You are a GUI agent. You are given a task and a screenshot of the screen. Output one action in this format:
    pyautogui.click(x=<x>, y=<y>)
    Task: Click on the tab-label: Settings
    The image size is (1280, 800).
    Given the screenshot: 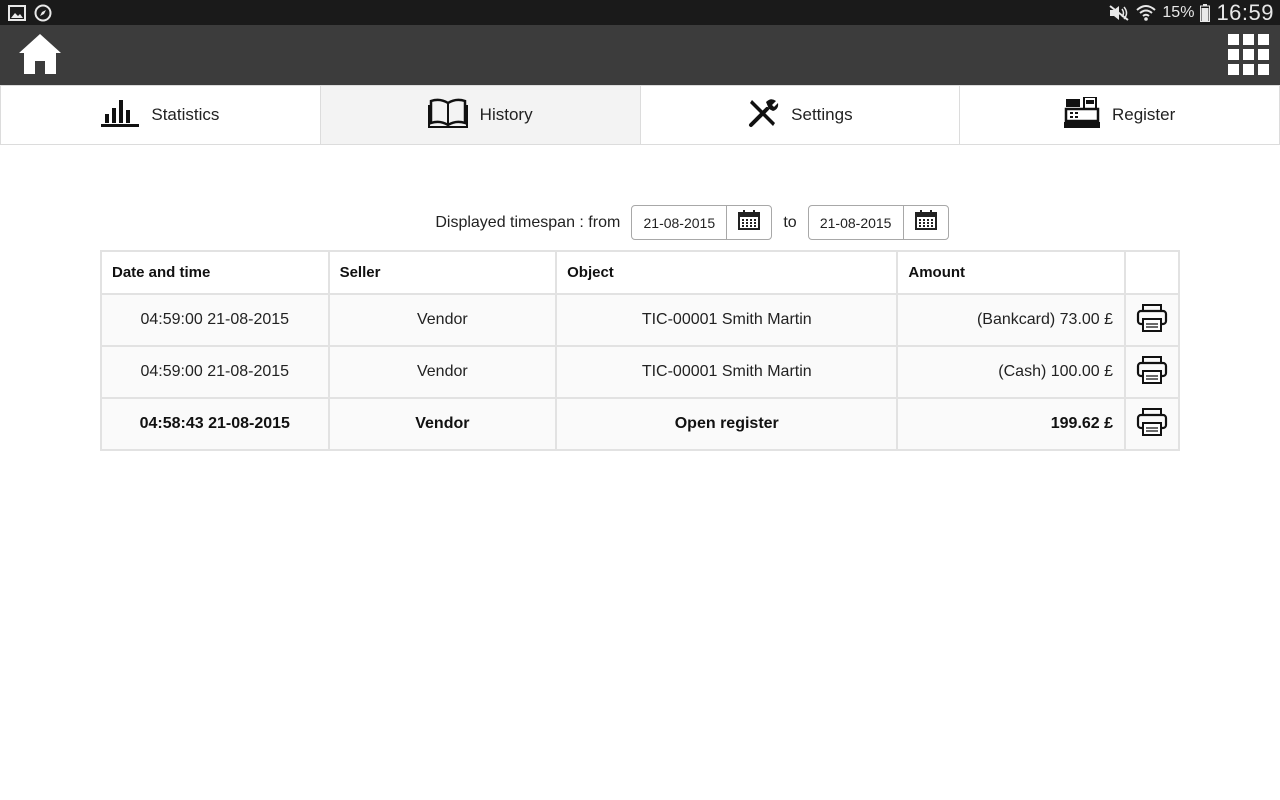 What is the action you would take?
    pyautogui.click(x=822, y=114)
    